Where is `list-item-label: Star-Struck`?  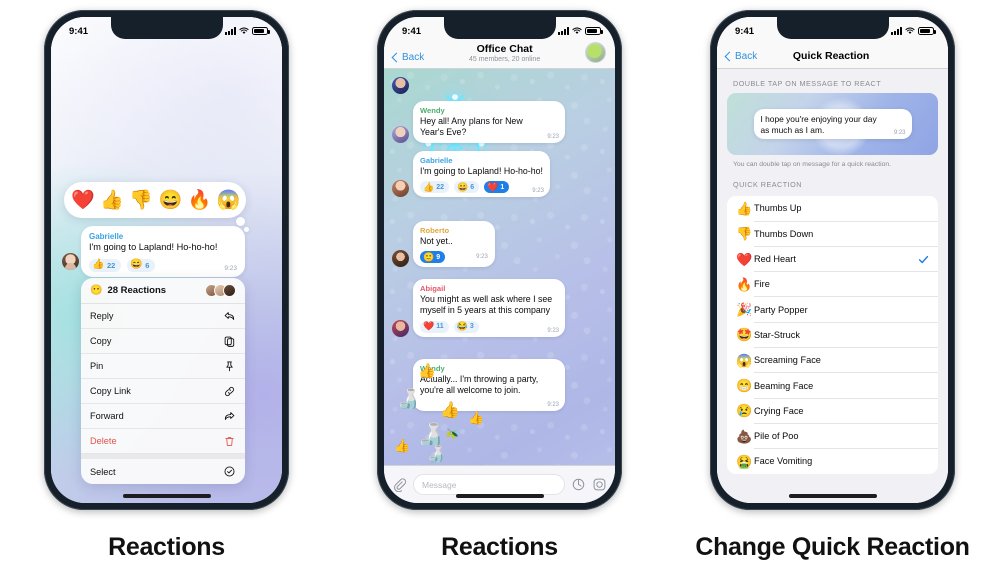
list-item-label: Star-Struck is located at coordinates (777, 334).